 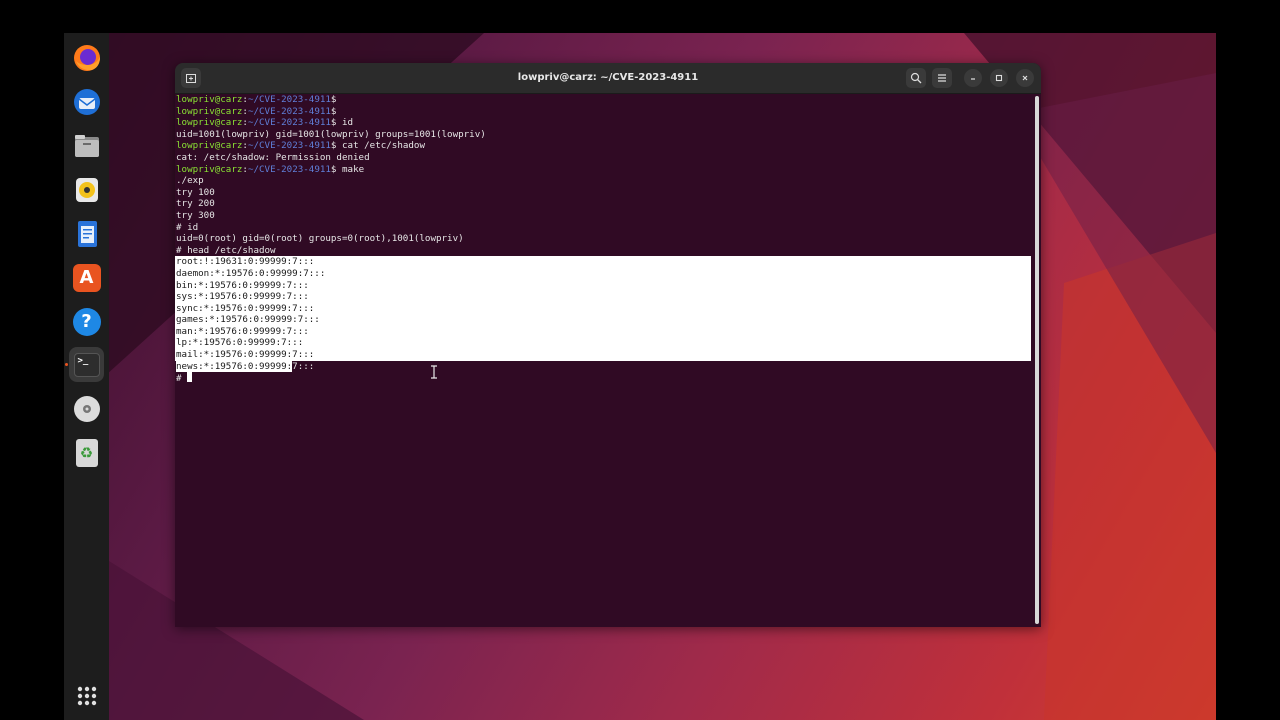 What do you see at coordinates (242, 331) in the screenshot?
I see `shadow-entry: man:*:19576:0:99999:7:::` at bounding box center [242, 331].